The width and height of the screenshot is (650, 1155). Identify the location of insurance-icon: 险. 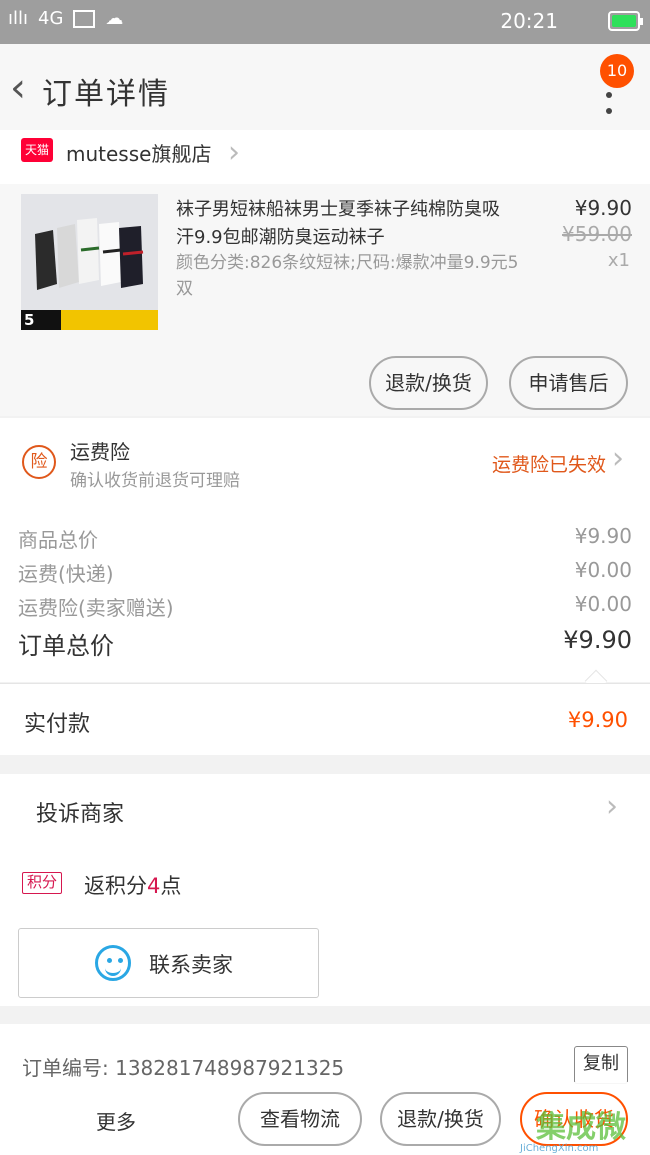
(39, 462).